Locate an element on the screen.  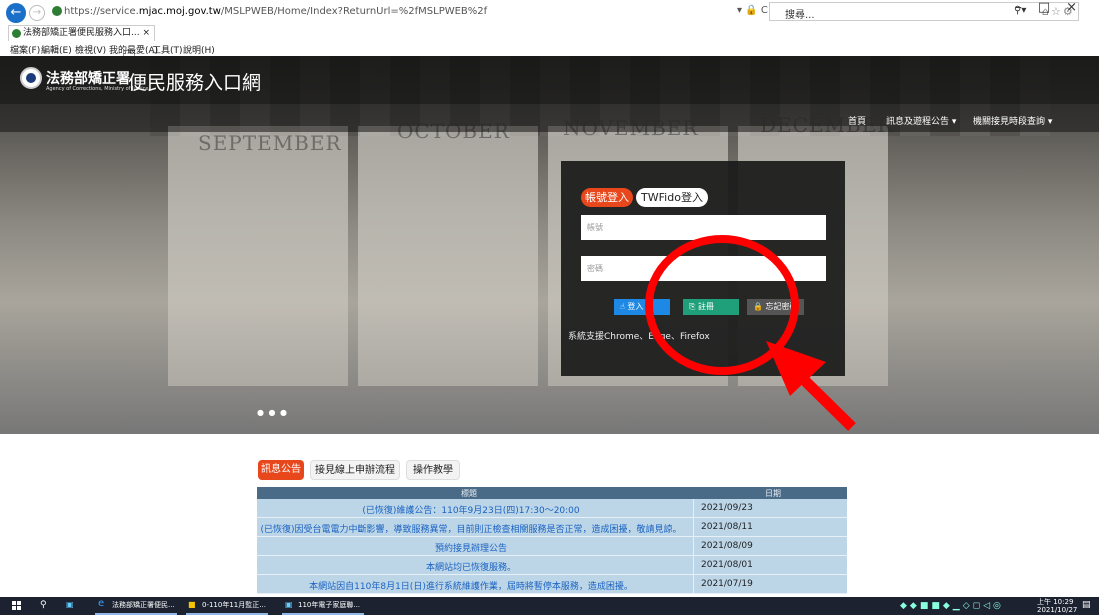
browser-tab: 法務部矯正署便民服務入口... × is located at coordinates (81, 33).